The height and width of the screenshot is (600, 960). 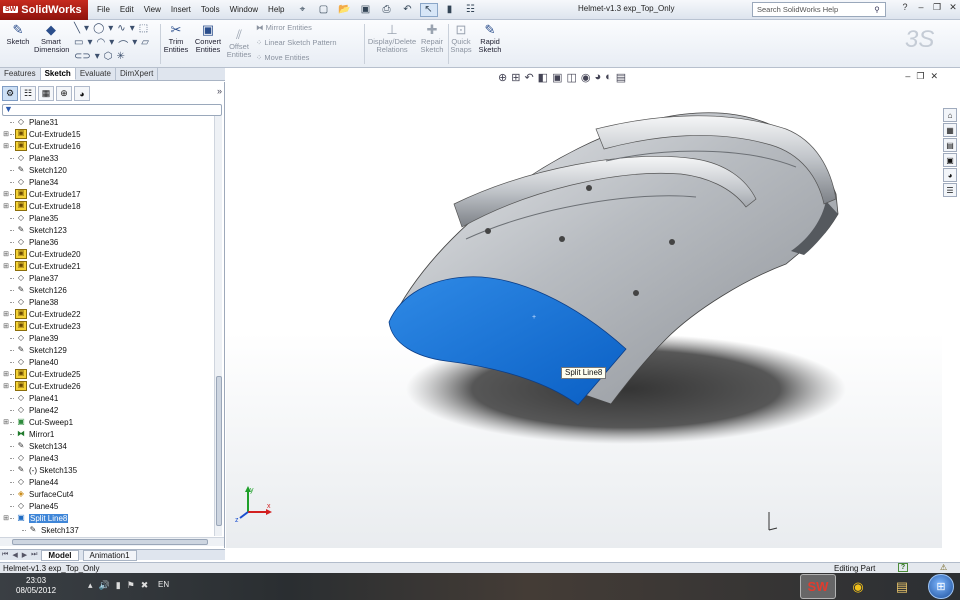 What do you see at coordinates (950, 145) in the screenshot?
I see `file-explorer-icon: ▤` at bounding box center [950, 145].